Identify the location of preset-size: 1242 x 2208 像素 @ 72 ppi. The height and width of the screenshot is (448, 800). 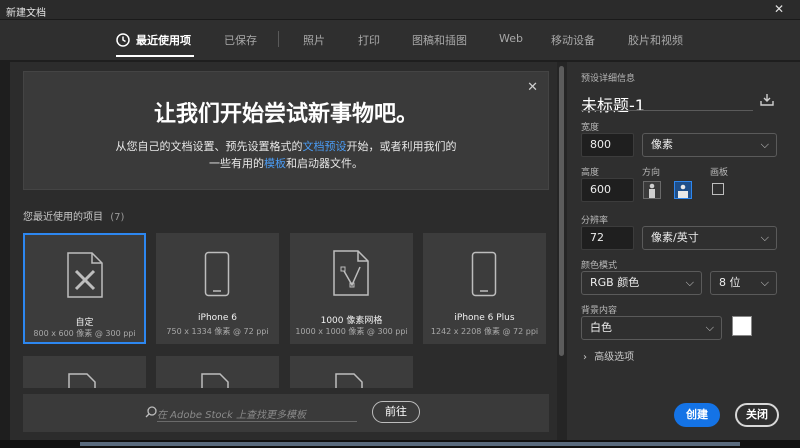
(484, 331).